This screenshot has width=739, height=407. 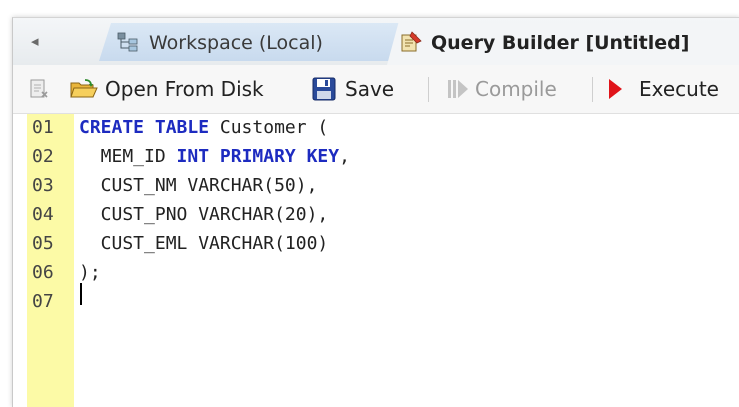 I want to click on code-text: MEM_ID INT PRIMARY KEY,, so click(x=212, y=156).